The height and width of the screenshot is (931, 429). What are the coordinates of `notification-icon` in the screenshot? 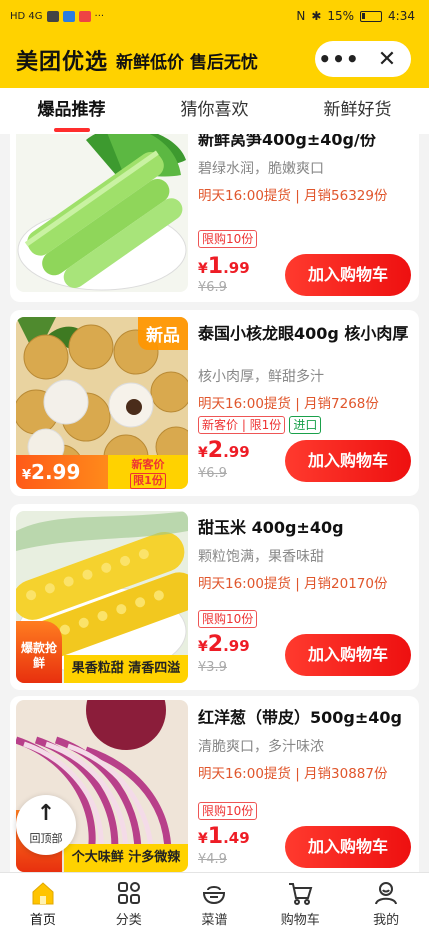 It's located at (84, 16).